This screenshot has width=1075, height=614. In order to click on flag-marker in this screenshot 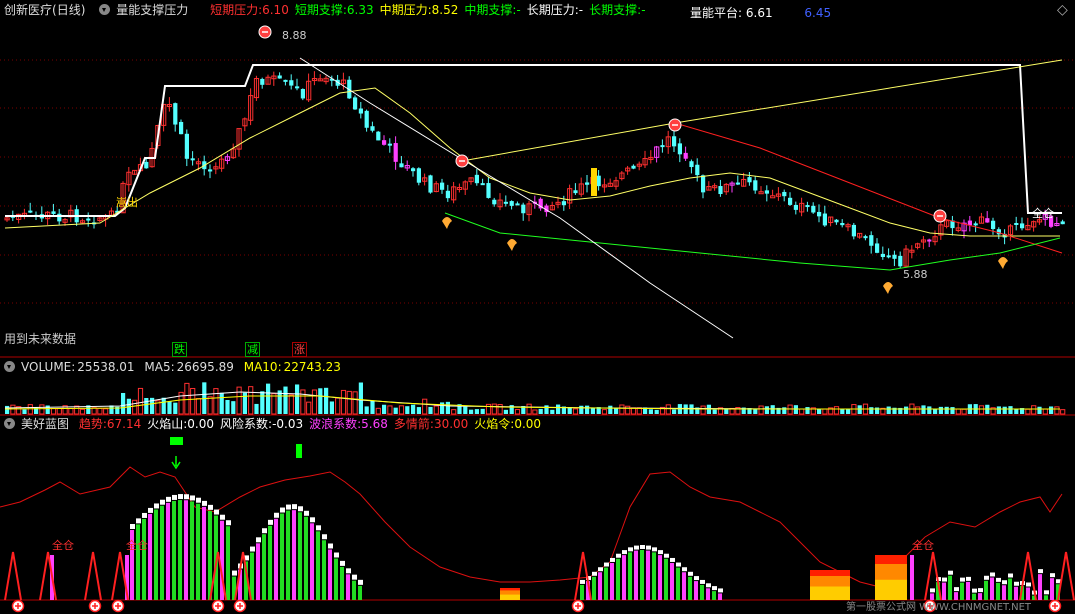, I will do `click(176, 441)`.